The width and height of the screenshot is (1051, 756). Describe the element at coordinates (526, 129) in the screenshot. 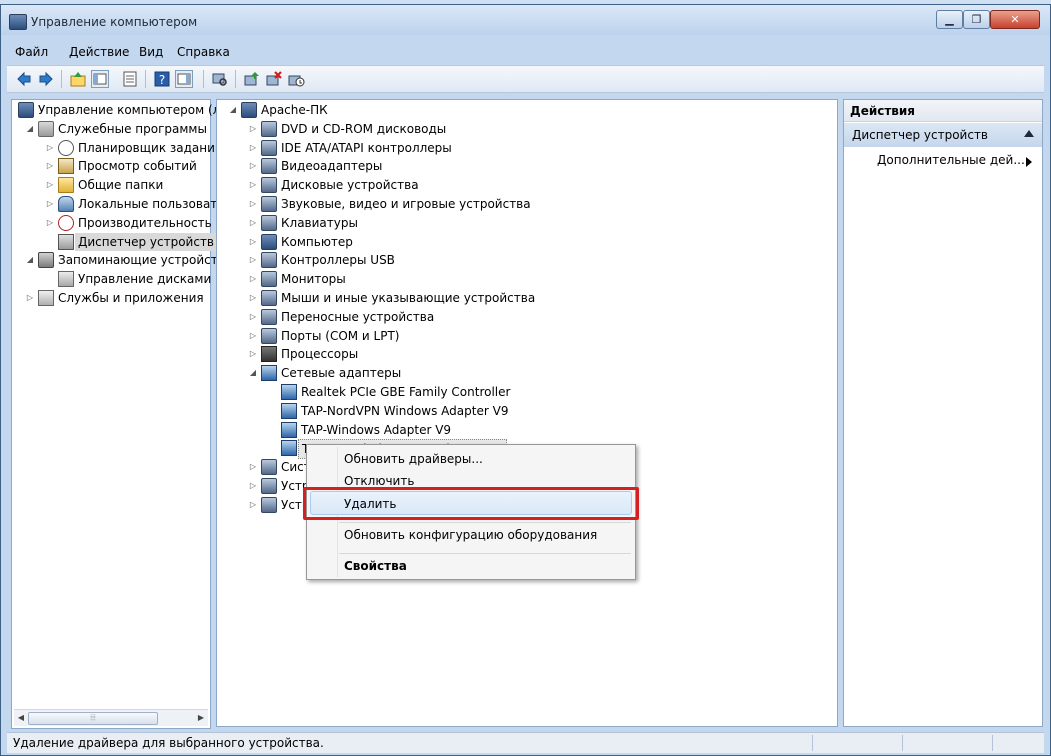

I see `device-tree-item-row: ▷ DVD и CD-ROM дисководы` at that location.